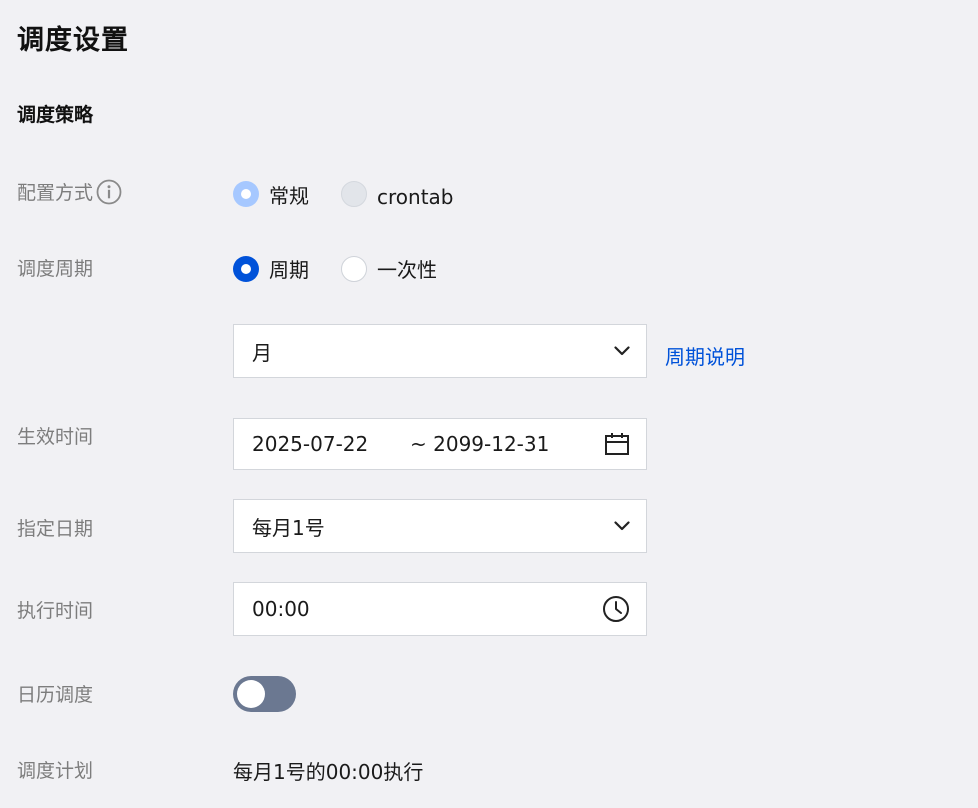 This screenshot has width=978, height=808. I want to click on clock-icon, so click(616, 609).